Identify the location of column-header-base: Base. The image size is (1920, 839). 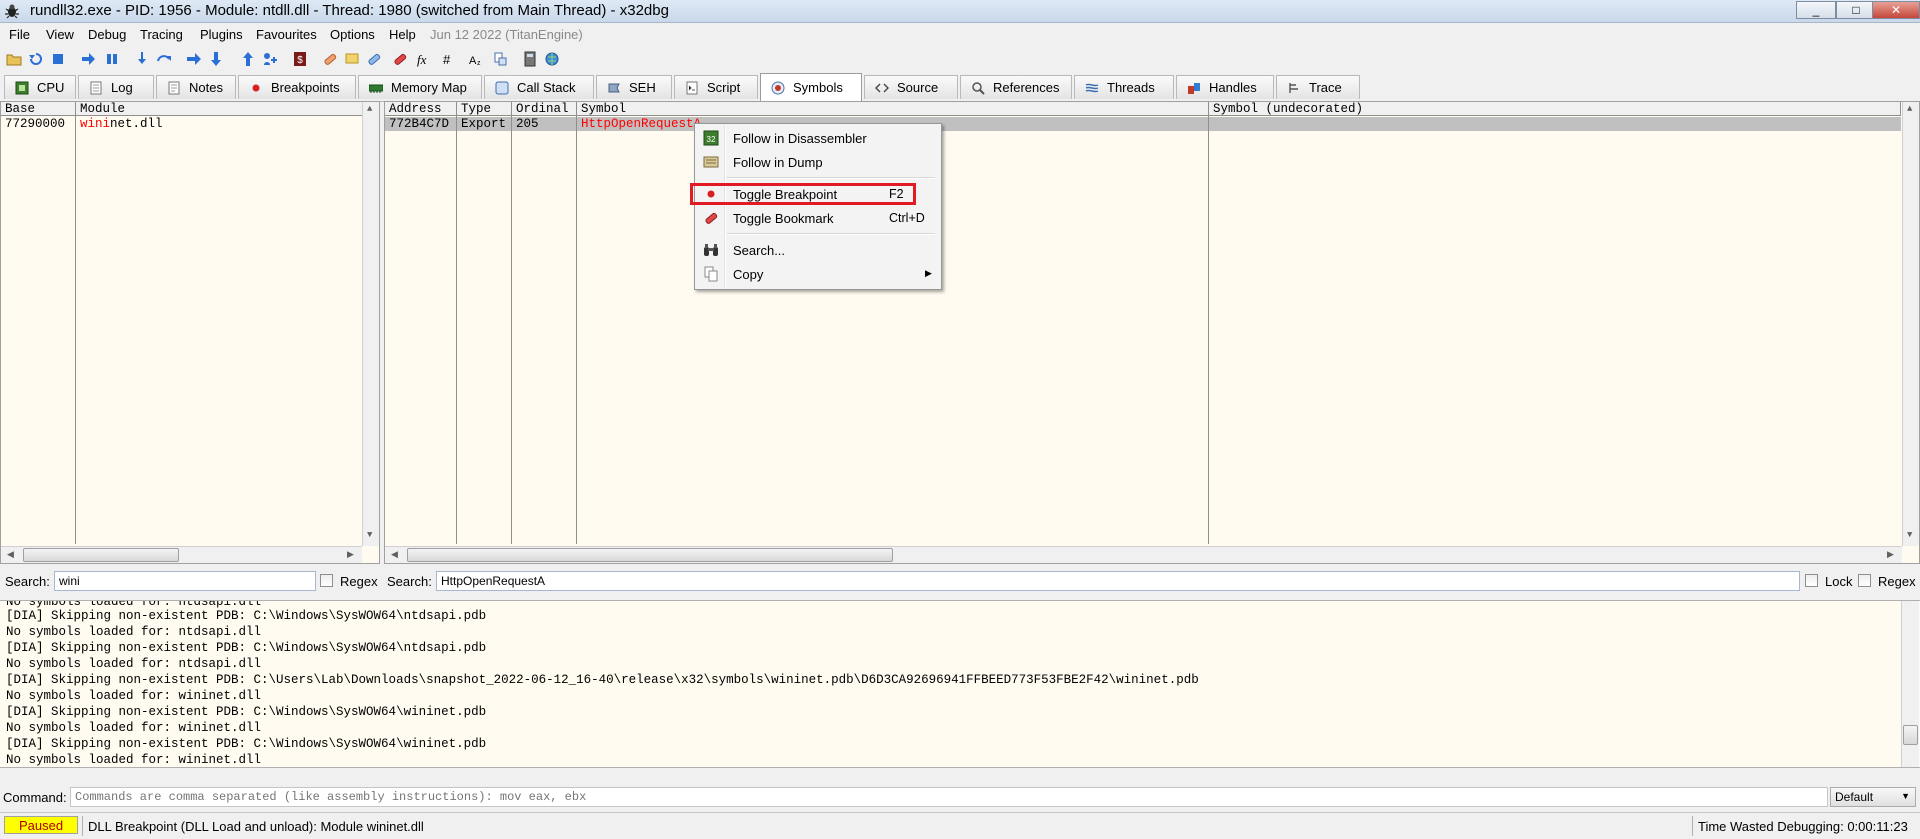
(38, 109).